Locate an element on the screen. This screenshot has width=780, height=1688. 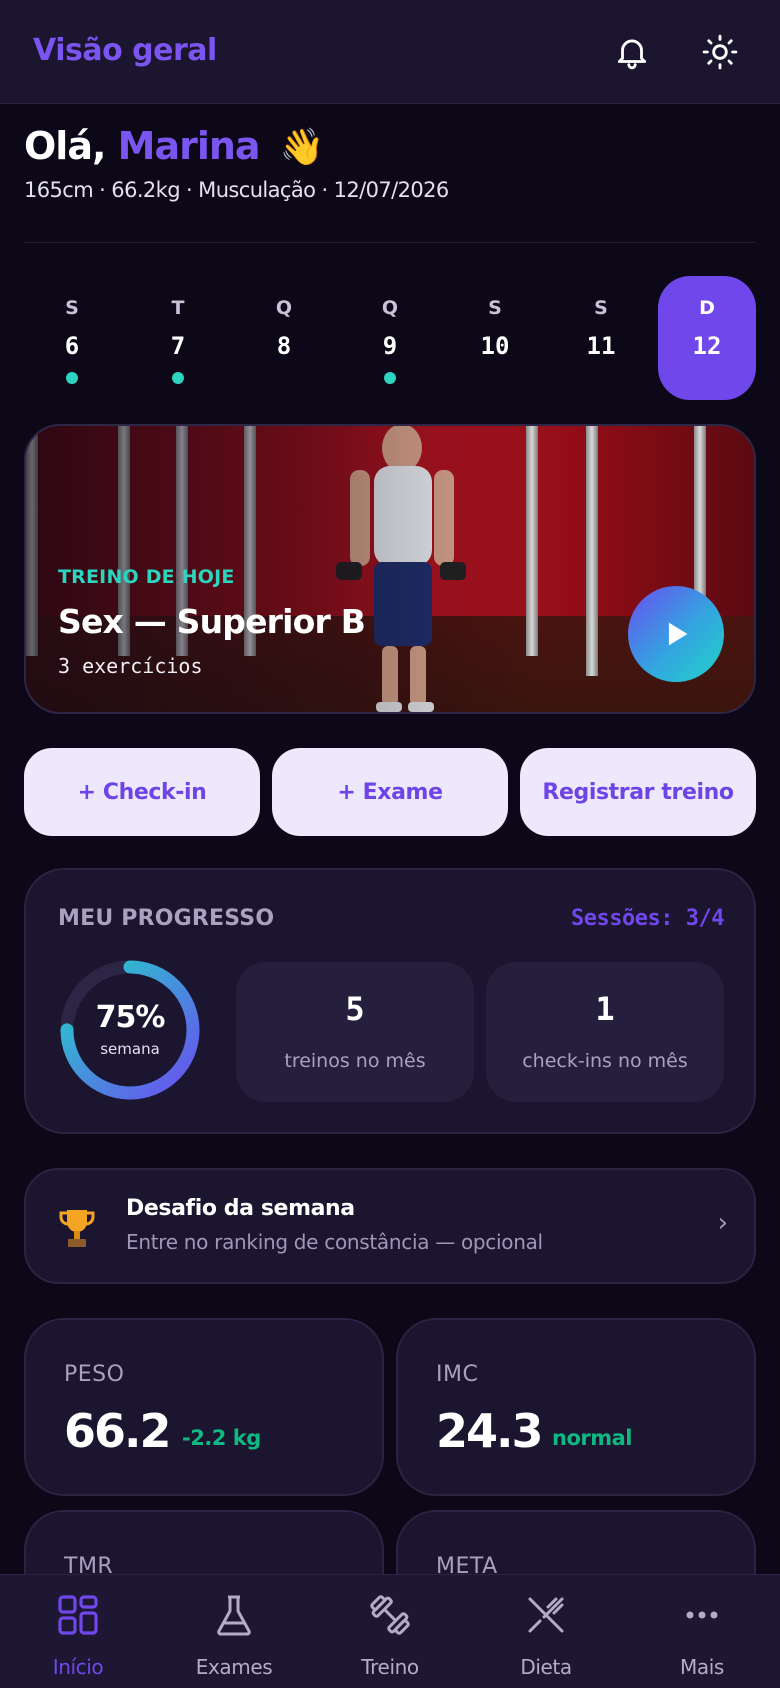
user-name: Marina is located at coordinates (189, 146).